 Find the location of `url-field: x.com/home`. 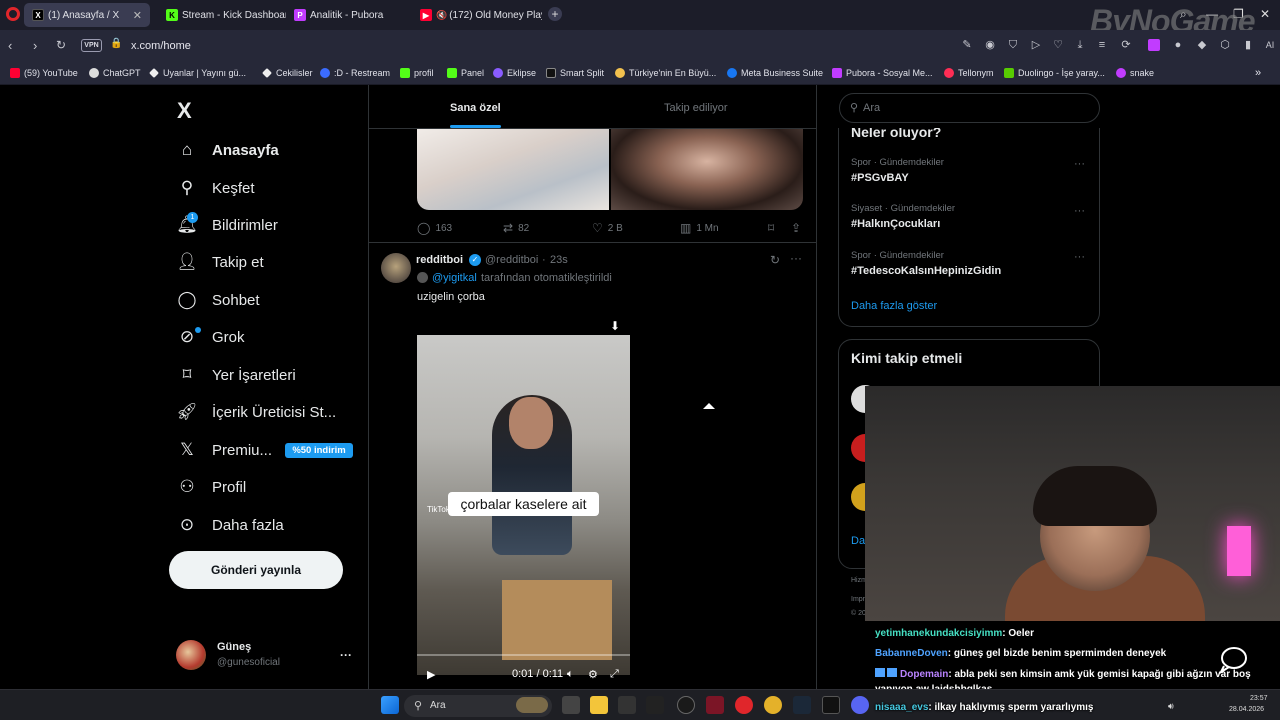

url-field: x.com/home is located at coordinates (161, 46).